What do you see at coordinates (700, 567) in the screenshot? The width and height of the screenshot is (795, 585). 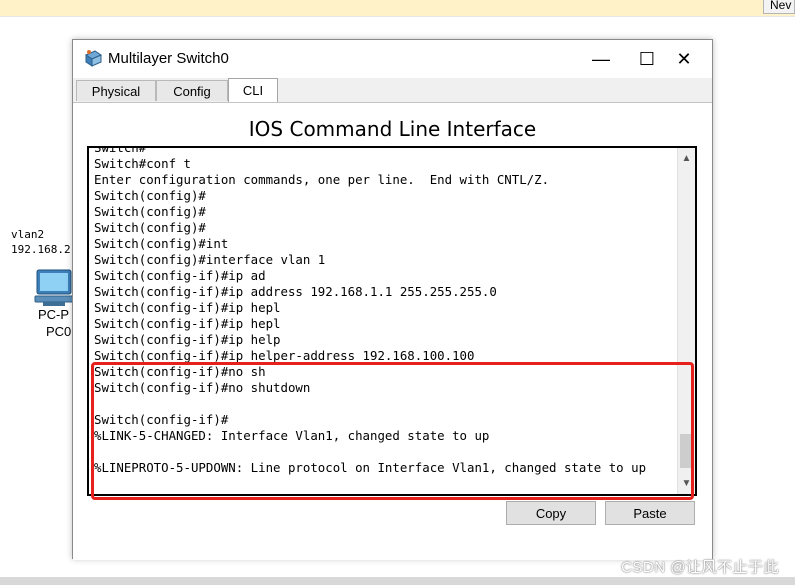 I see `watermark: CSDN @让风不止于此` at bounding box center [700, 567].